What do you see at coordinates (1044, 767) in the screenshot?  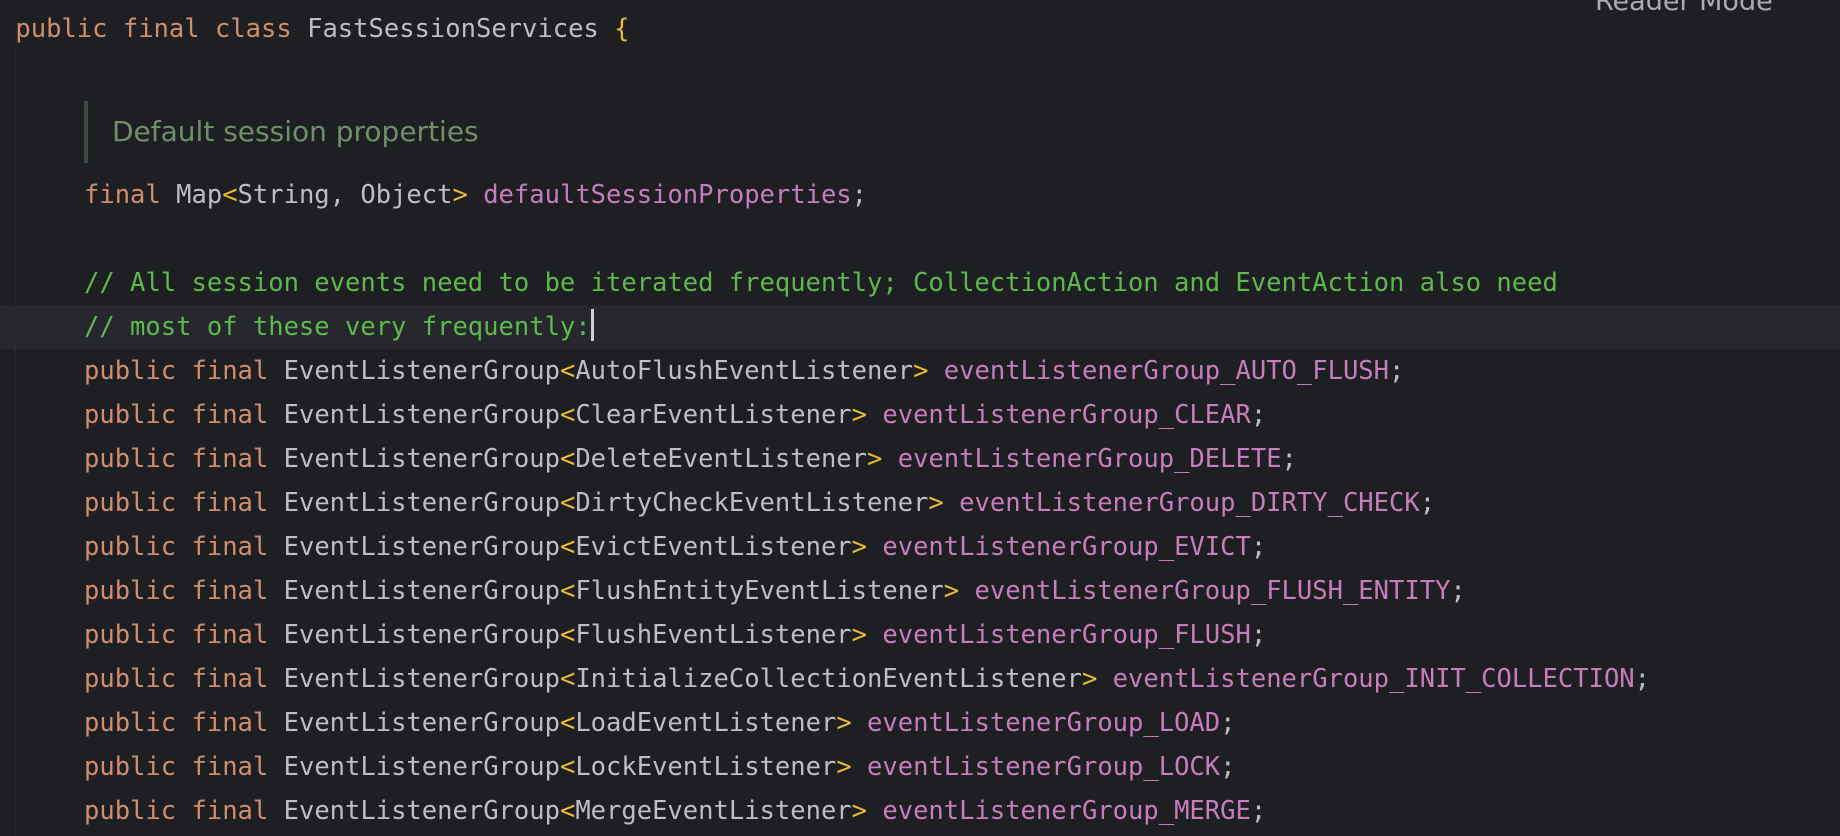 I see `field-name: eventListenerGroup_LOCK` at bounding box center [1044, 767].